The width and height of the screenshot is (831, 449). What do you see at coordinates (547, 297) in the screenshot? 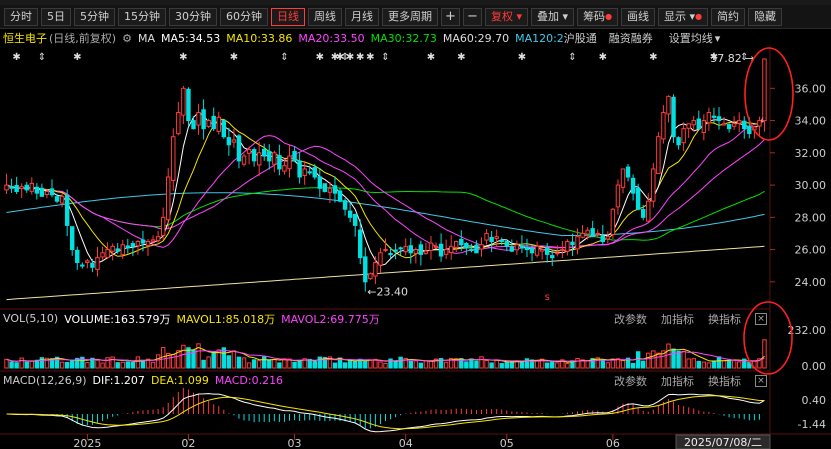
I see `event-marker: s` at bounding box center [547, 297].